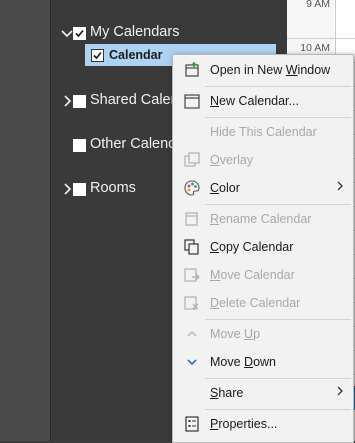 The width and height of the screenshot is (355, 443). I want to click on new-window-icon, so click(192, 70).